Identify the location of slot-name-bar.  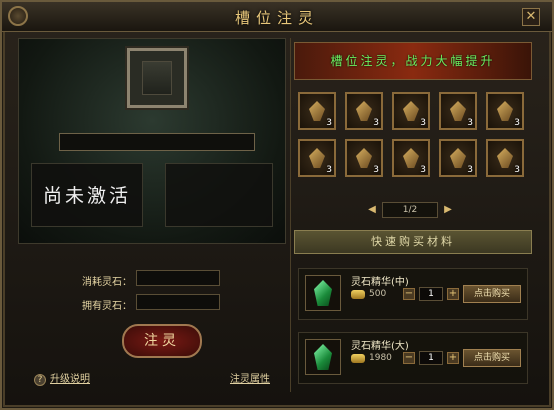
(157, 142).